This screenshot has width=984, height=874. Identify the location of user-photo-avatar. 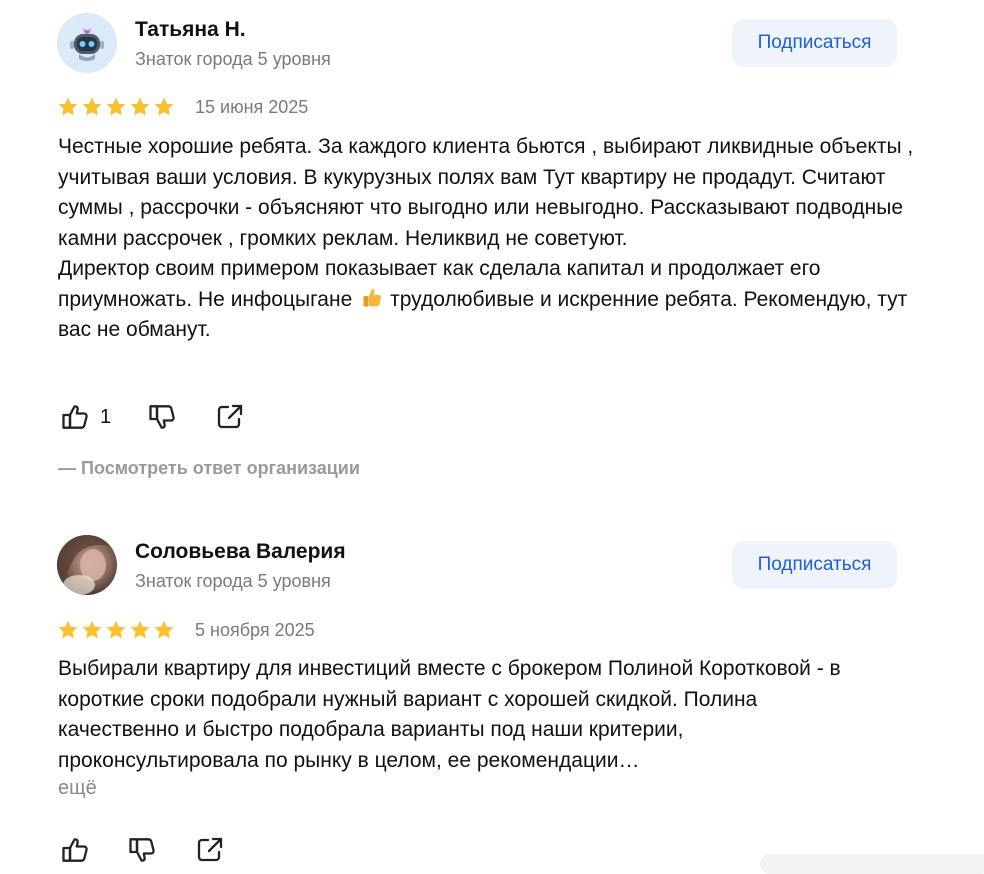
(87, 565).